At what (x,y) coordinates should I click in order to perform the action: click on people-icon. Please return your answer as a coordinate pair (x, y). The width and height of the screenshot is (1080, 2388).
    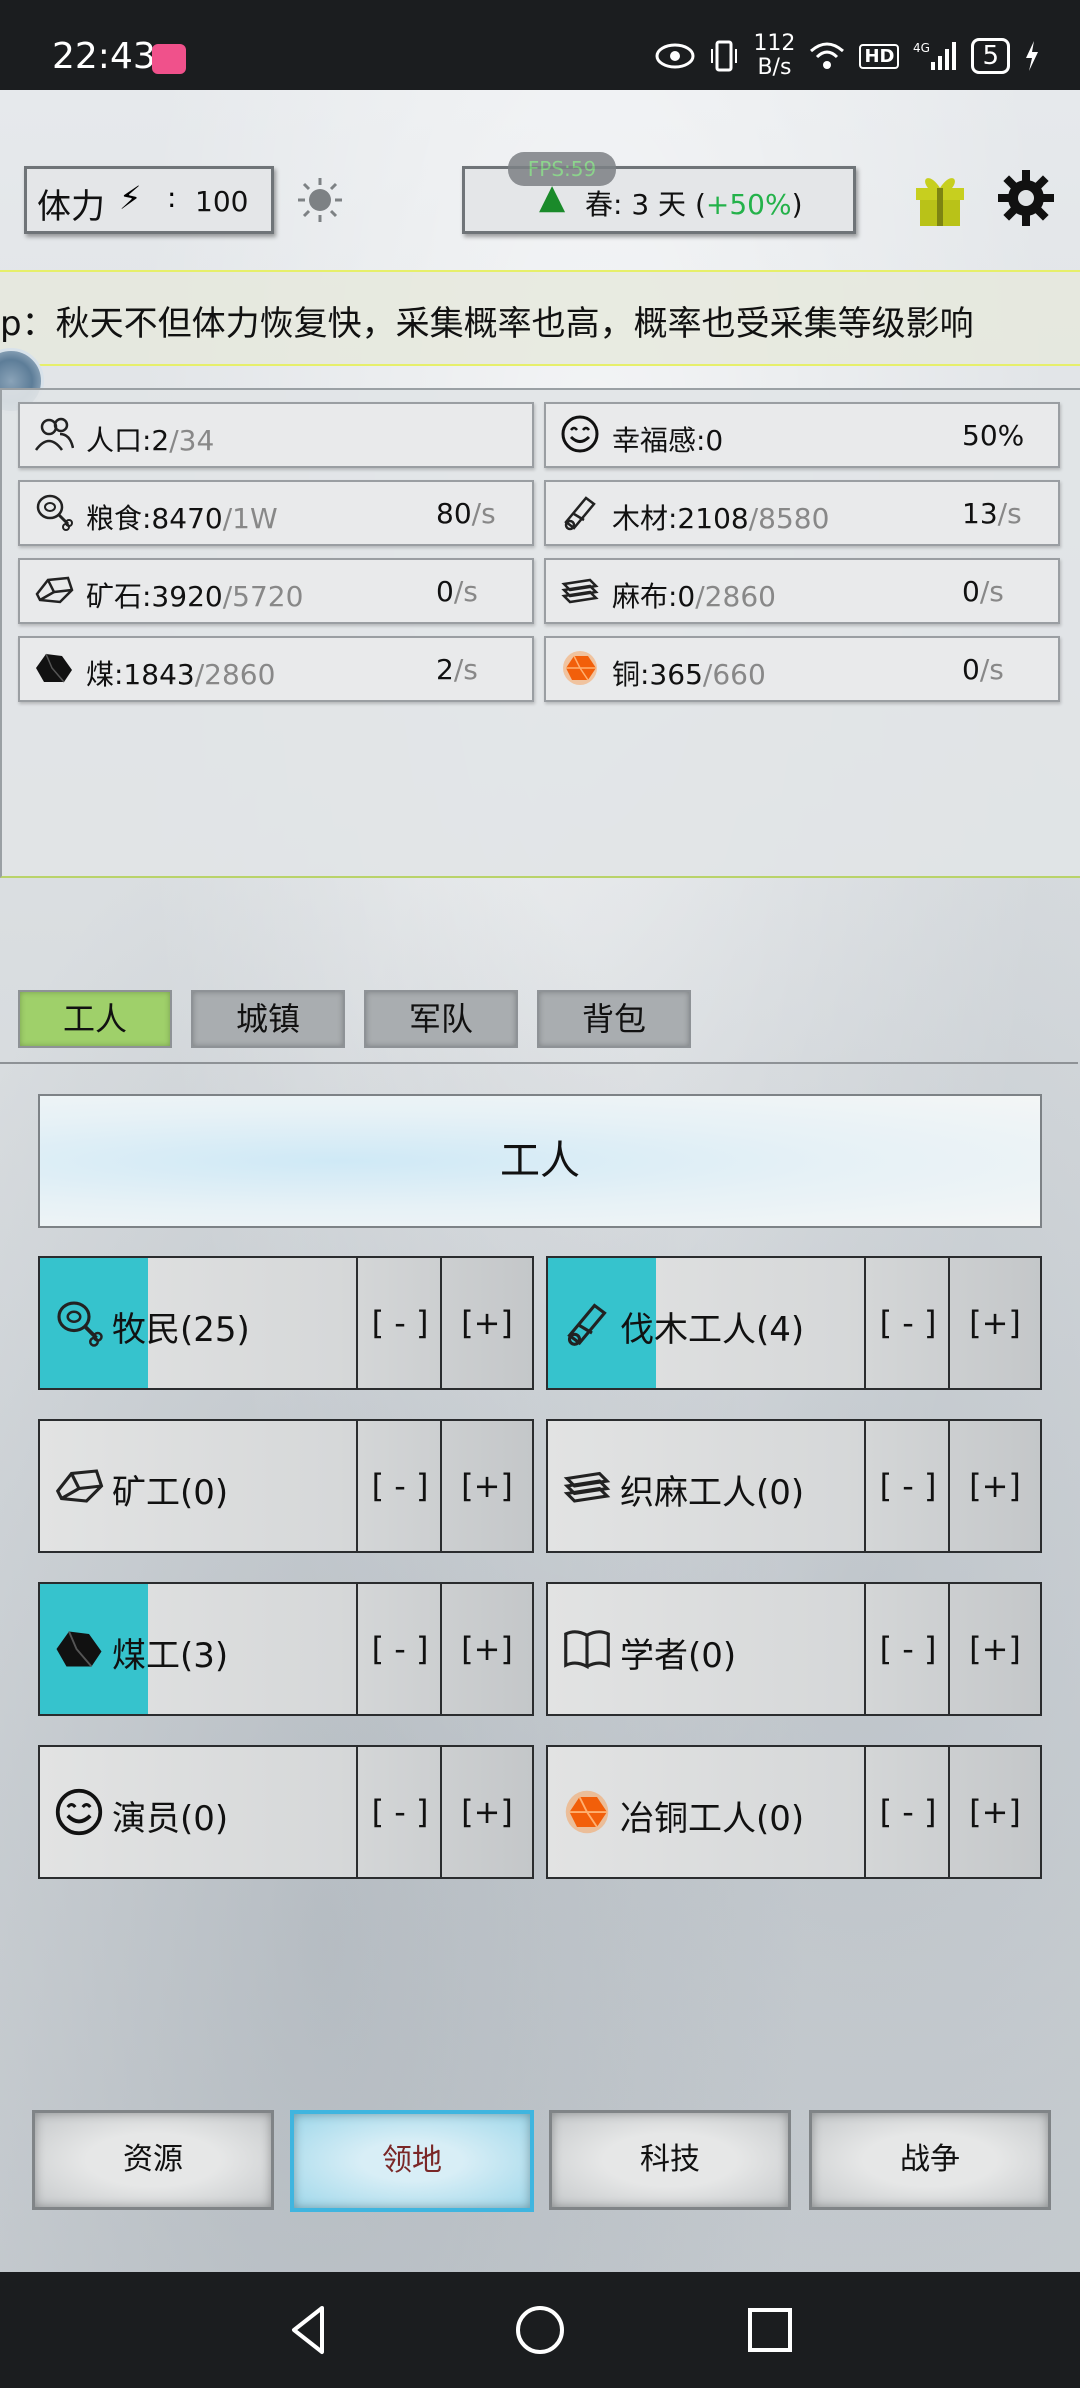
    Looking at the image, I should click on (54, 434).